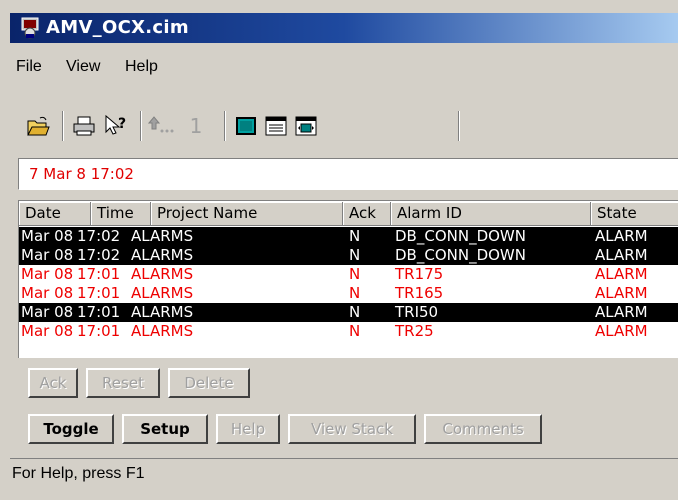 This screenshot has height=500, width=678. What do you see at coordinates (38, 126) in the screenshot?
I see `open-folder-icon` at bounding box center [38, 126].